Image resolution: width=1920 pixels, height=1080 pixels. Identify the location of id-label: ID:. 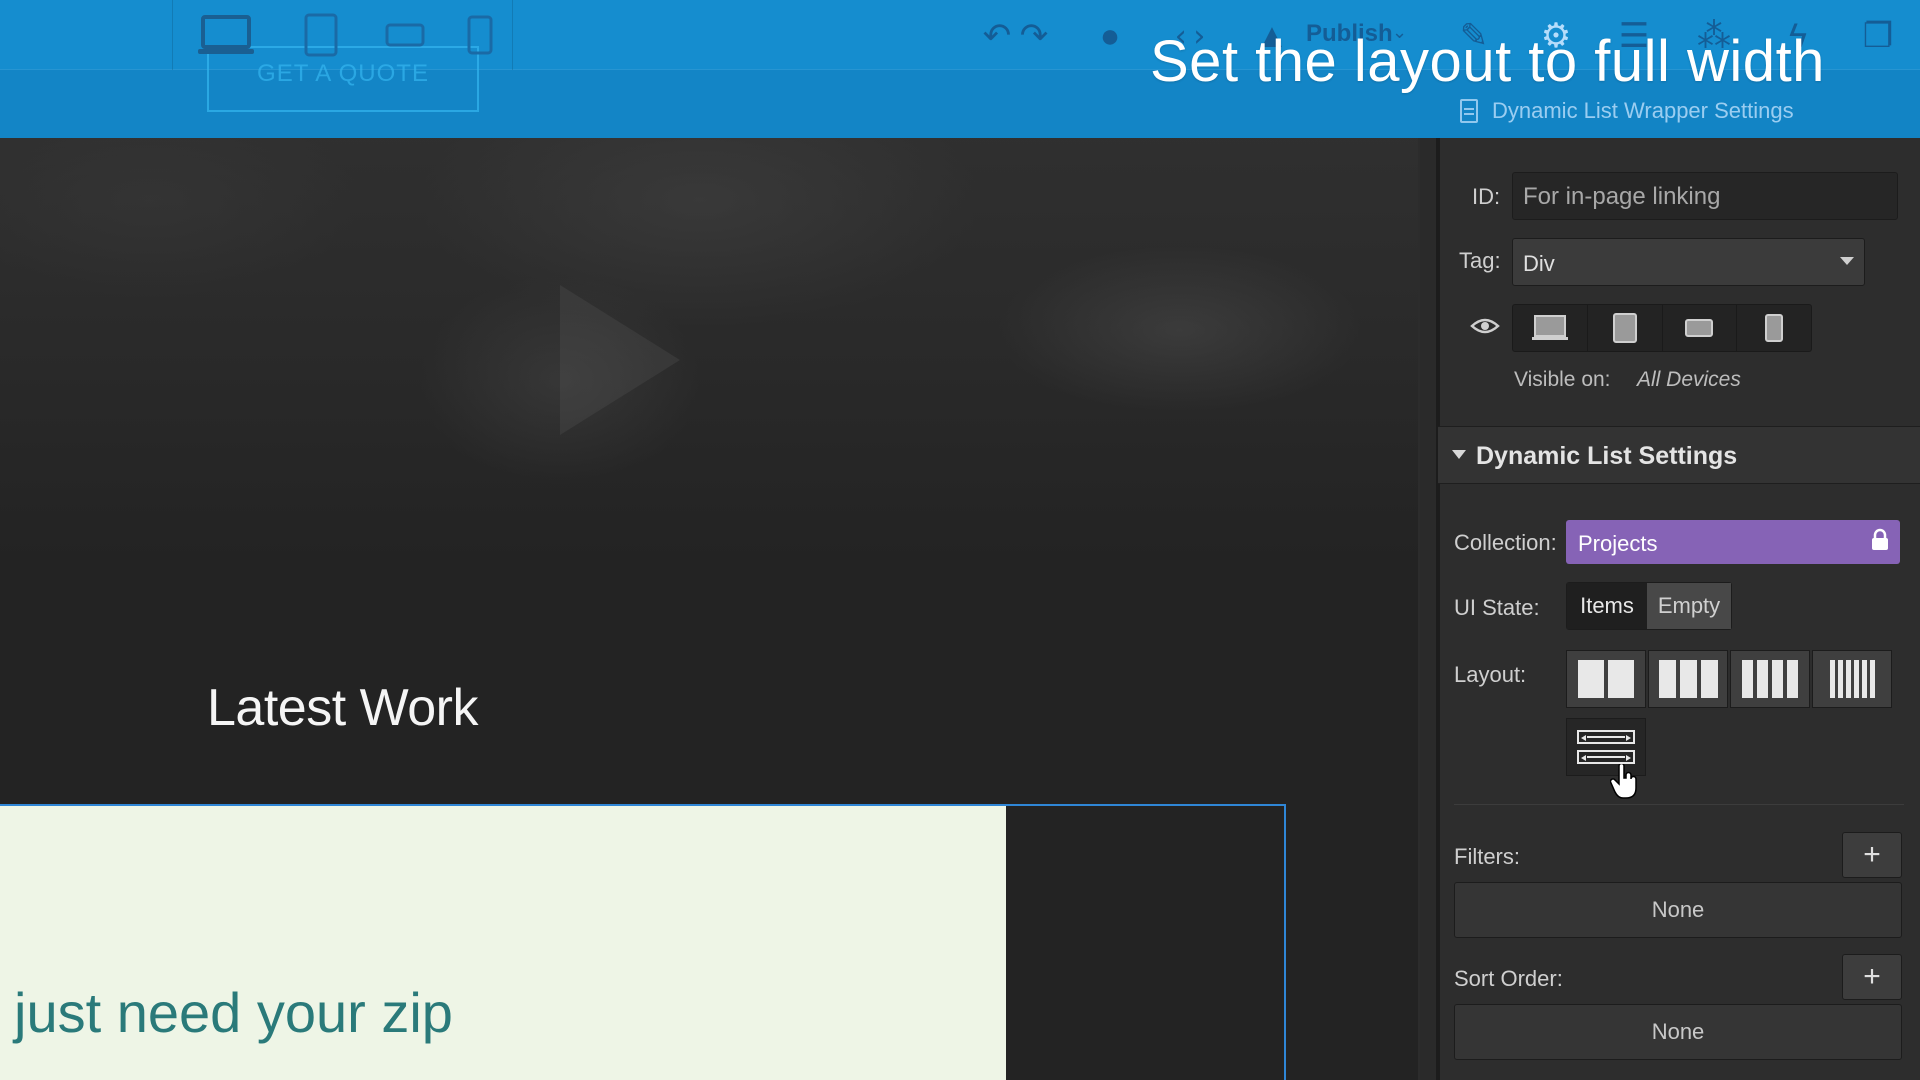
(1486, 196).